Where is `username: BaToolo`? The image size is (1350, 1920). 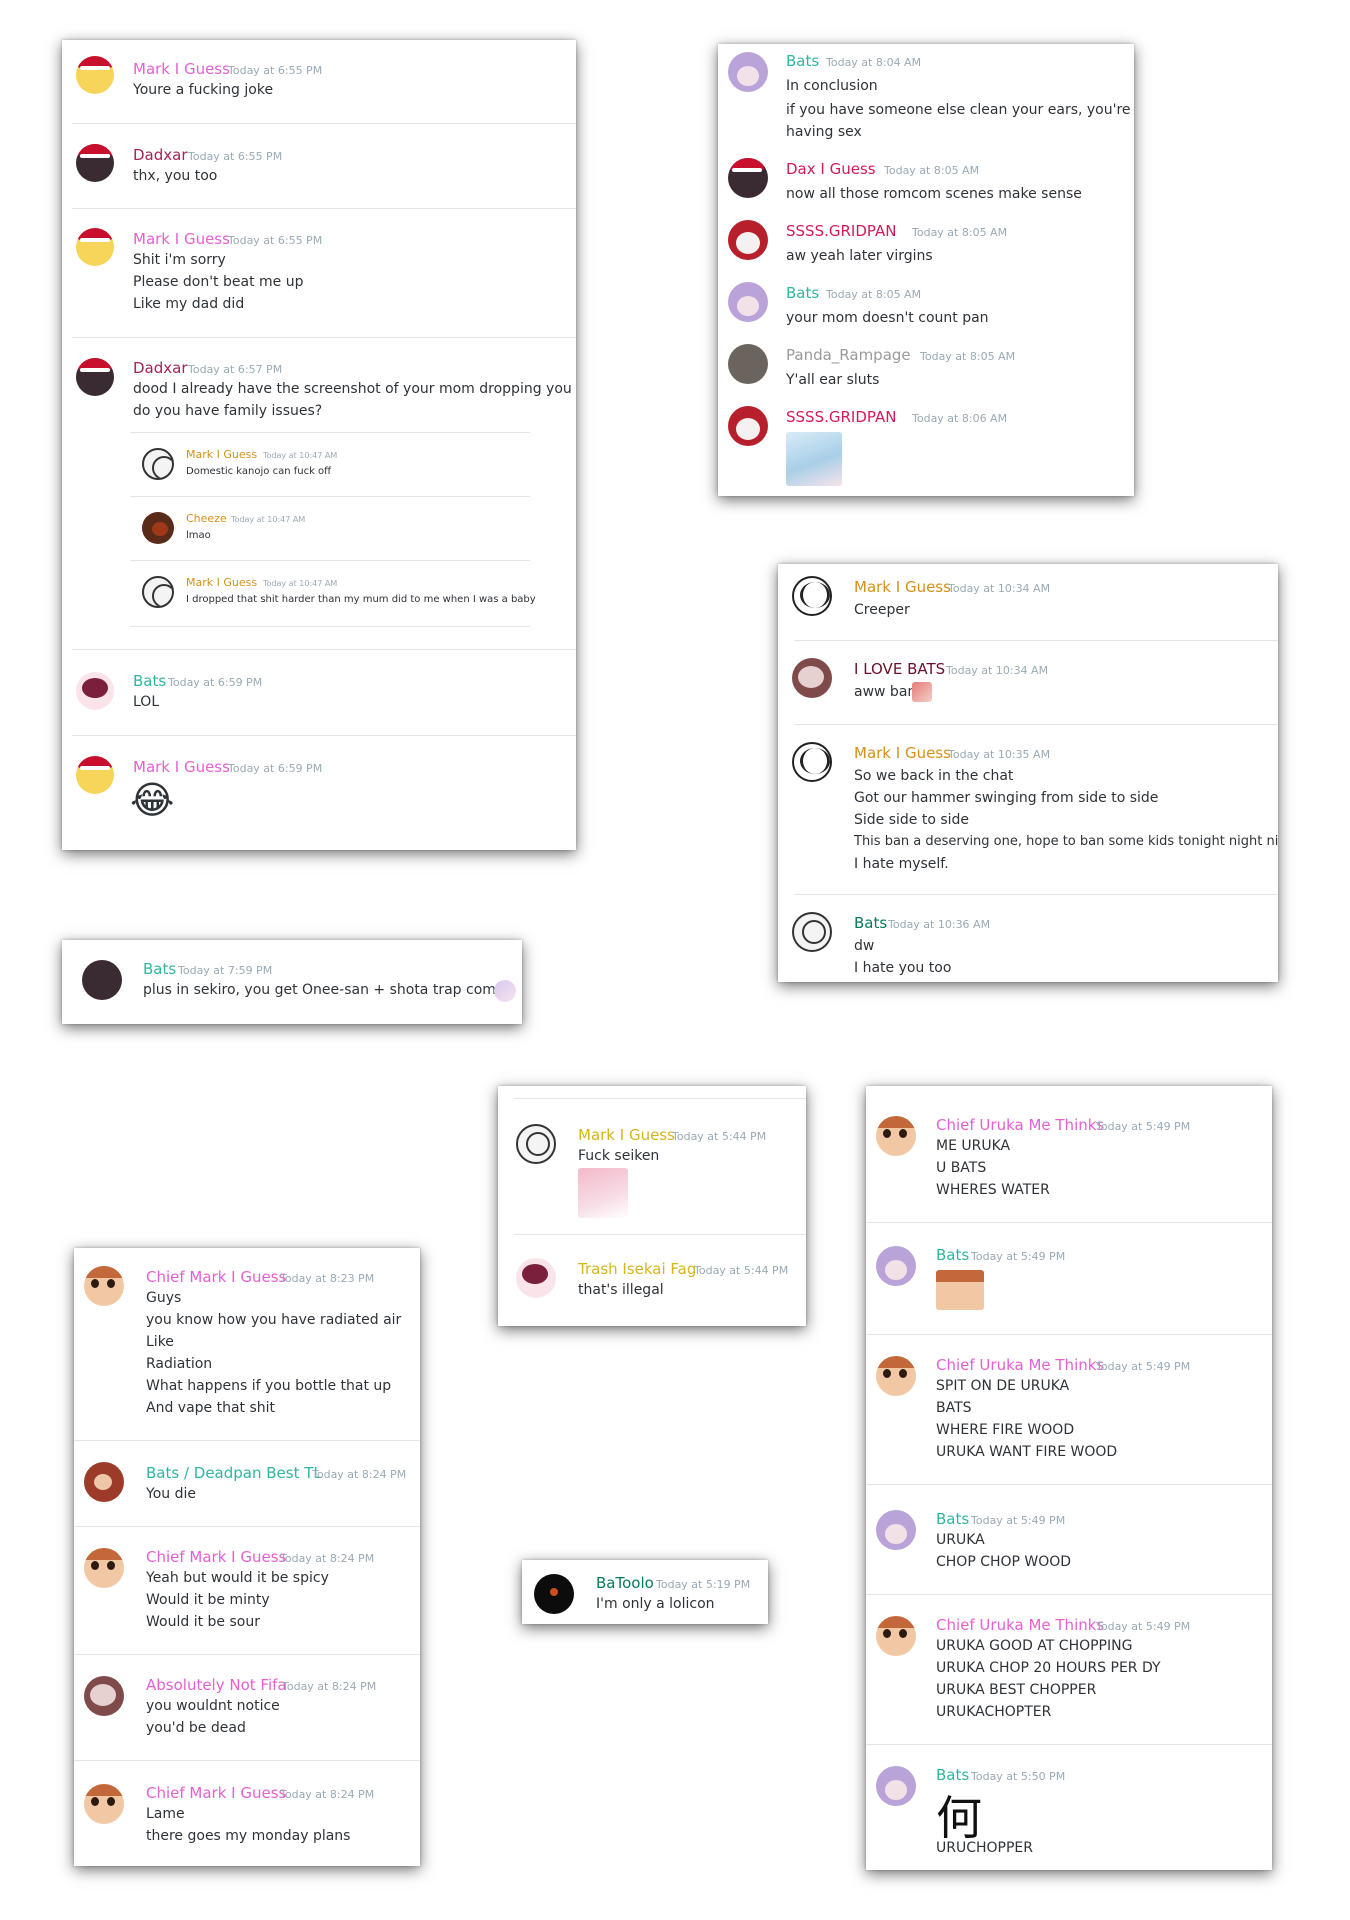 username: BaToolo is located at coordinates (625, 1583).